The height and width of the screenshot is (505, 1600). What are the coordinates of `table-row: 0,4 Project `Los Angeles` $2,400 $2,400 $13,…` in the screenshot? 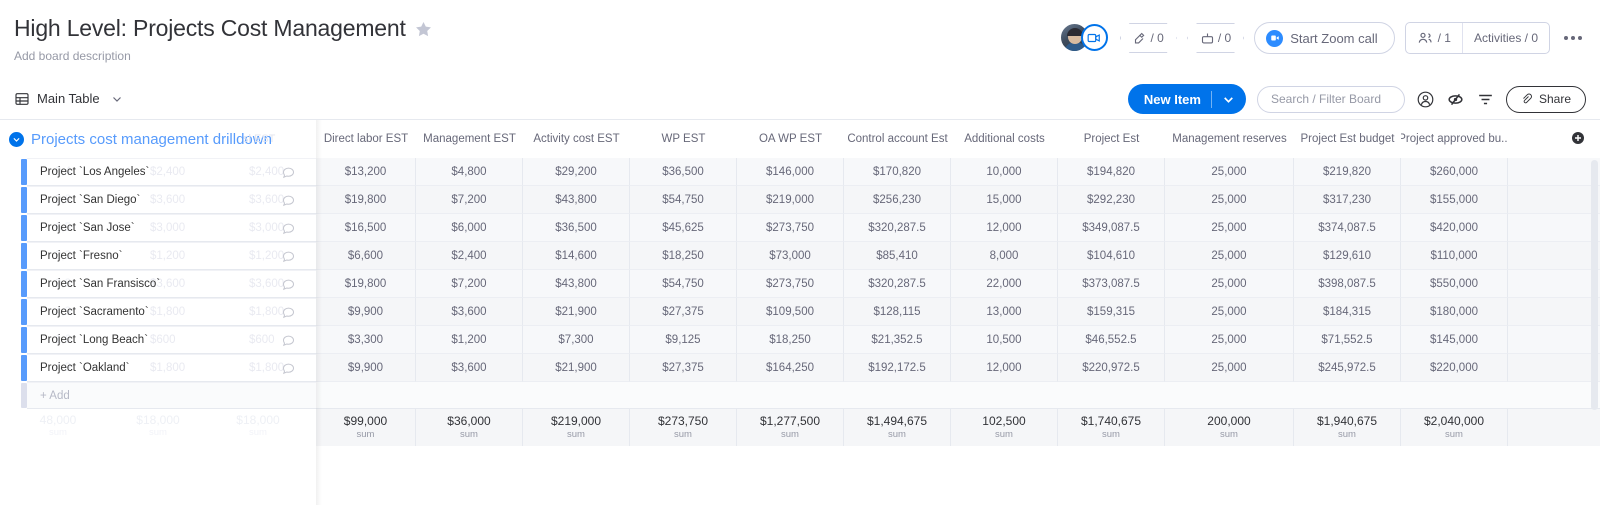 It's located at (800, 172).